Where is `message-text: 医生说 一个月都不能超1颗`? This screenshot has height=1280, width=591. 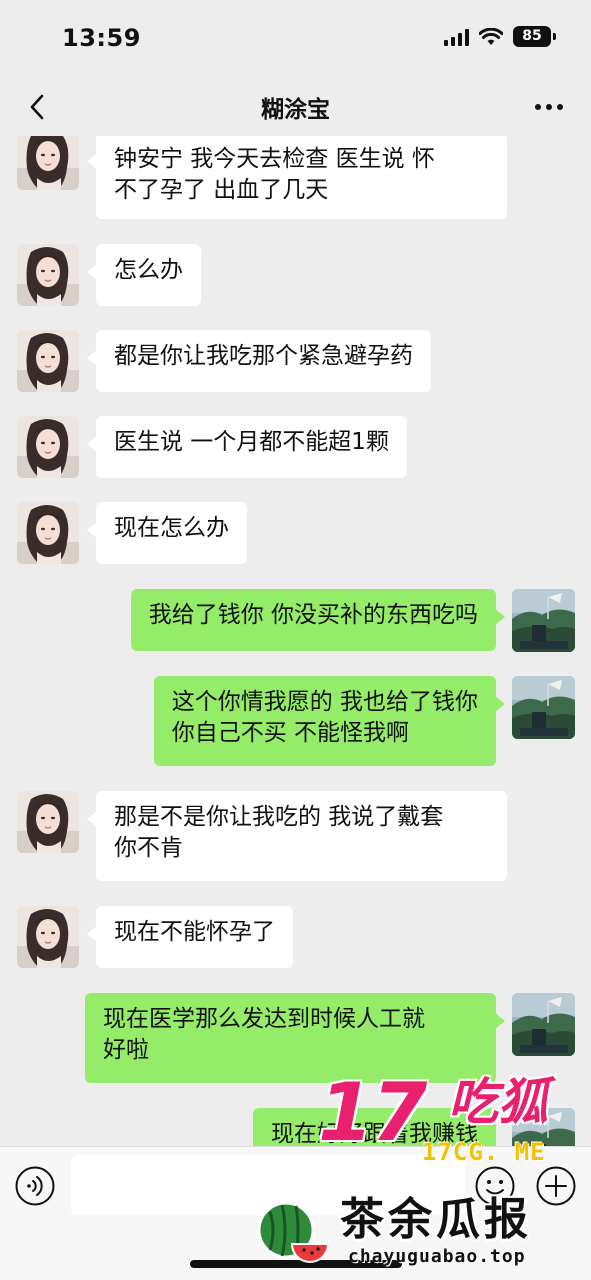 message-text: 医生说 一个月都不能超1颗 is located at coordinates (251, 442).